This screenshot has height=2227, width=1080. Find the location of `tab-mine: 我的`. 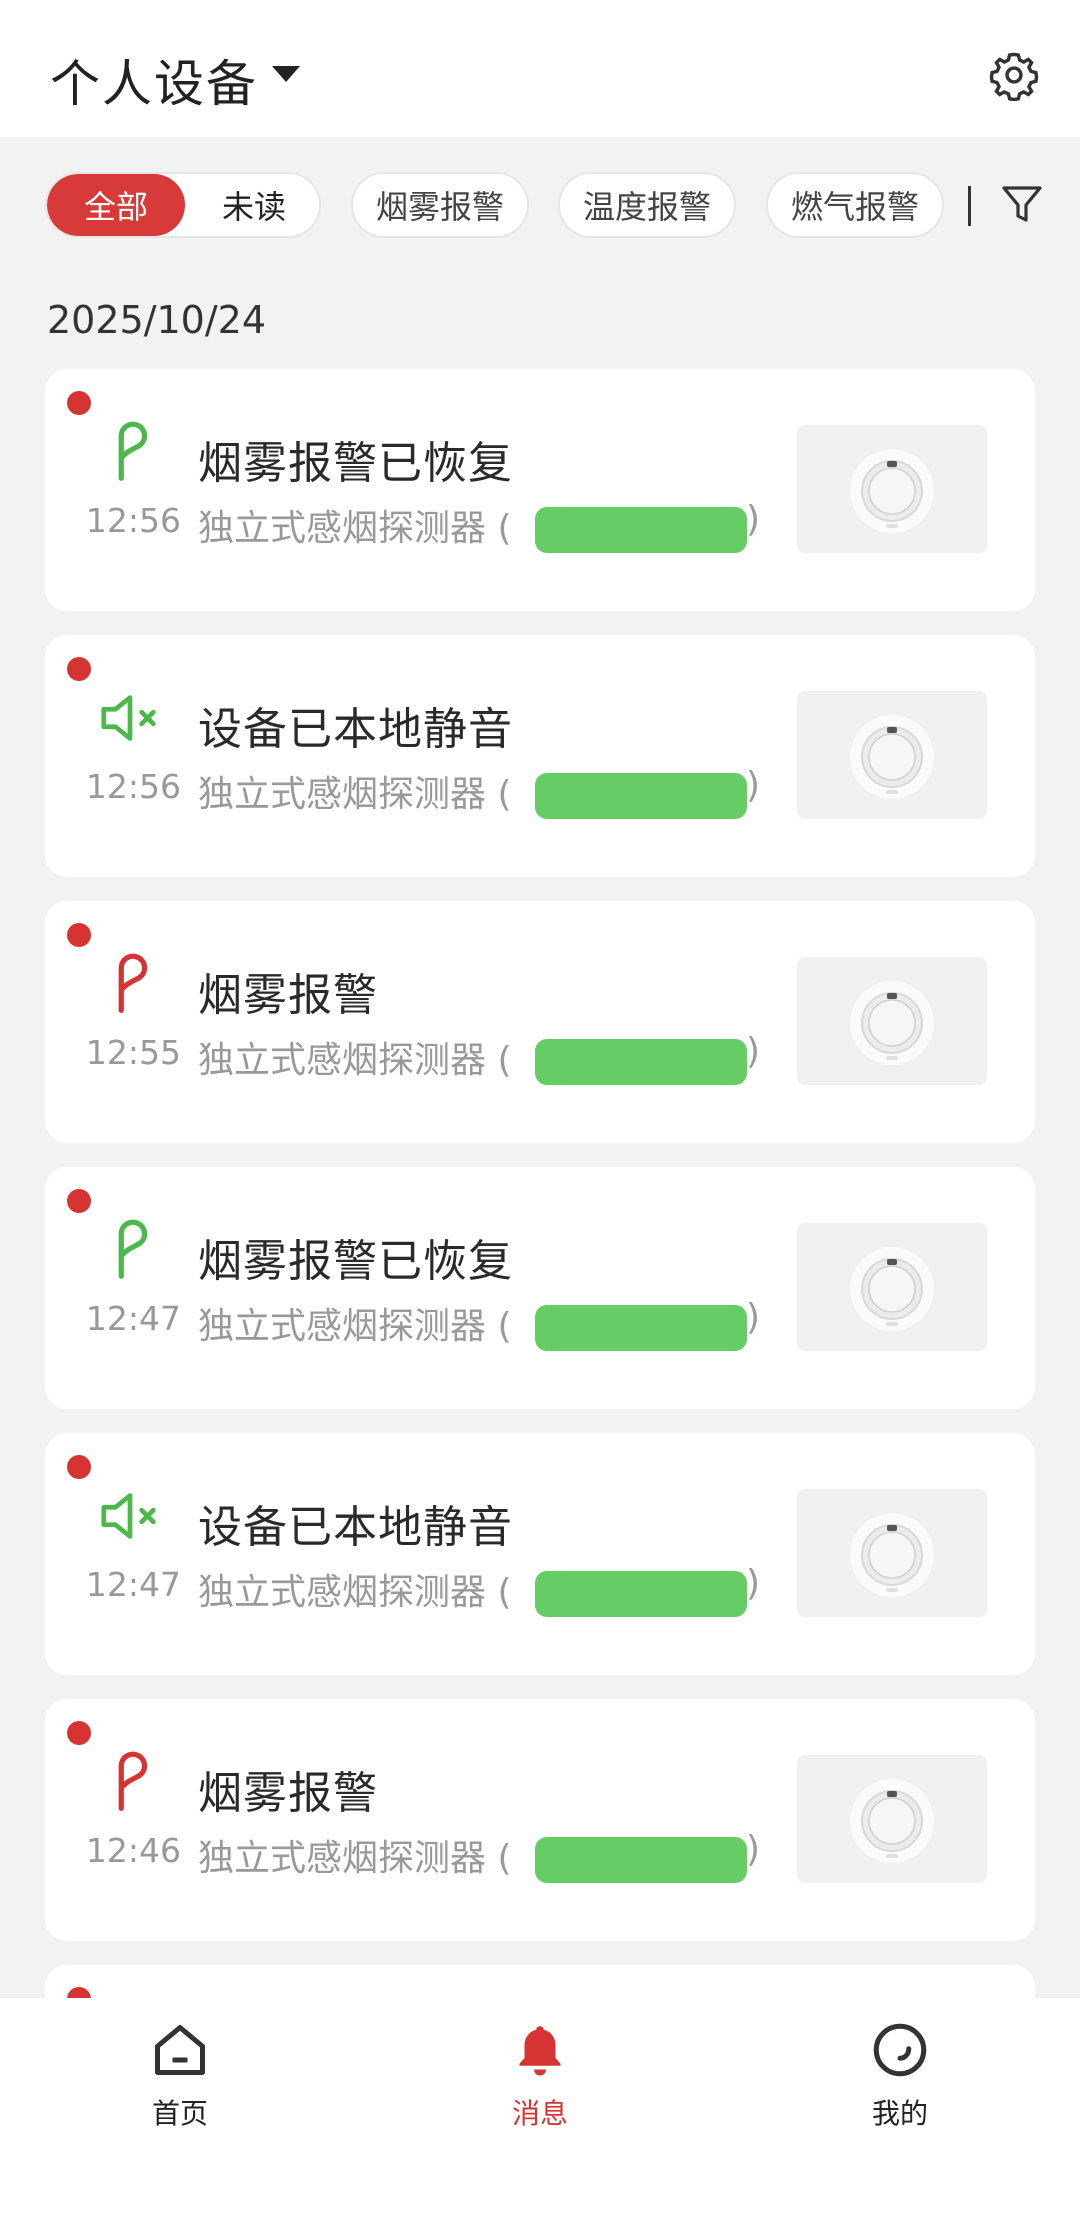

tab-mine: 我的 is located at coordinates (900, 2080).